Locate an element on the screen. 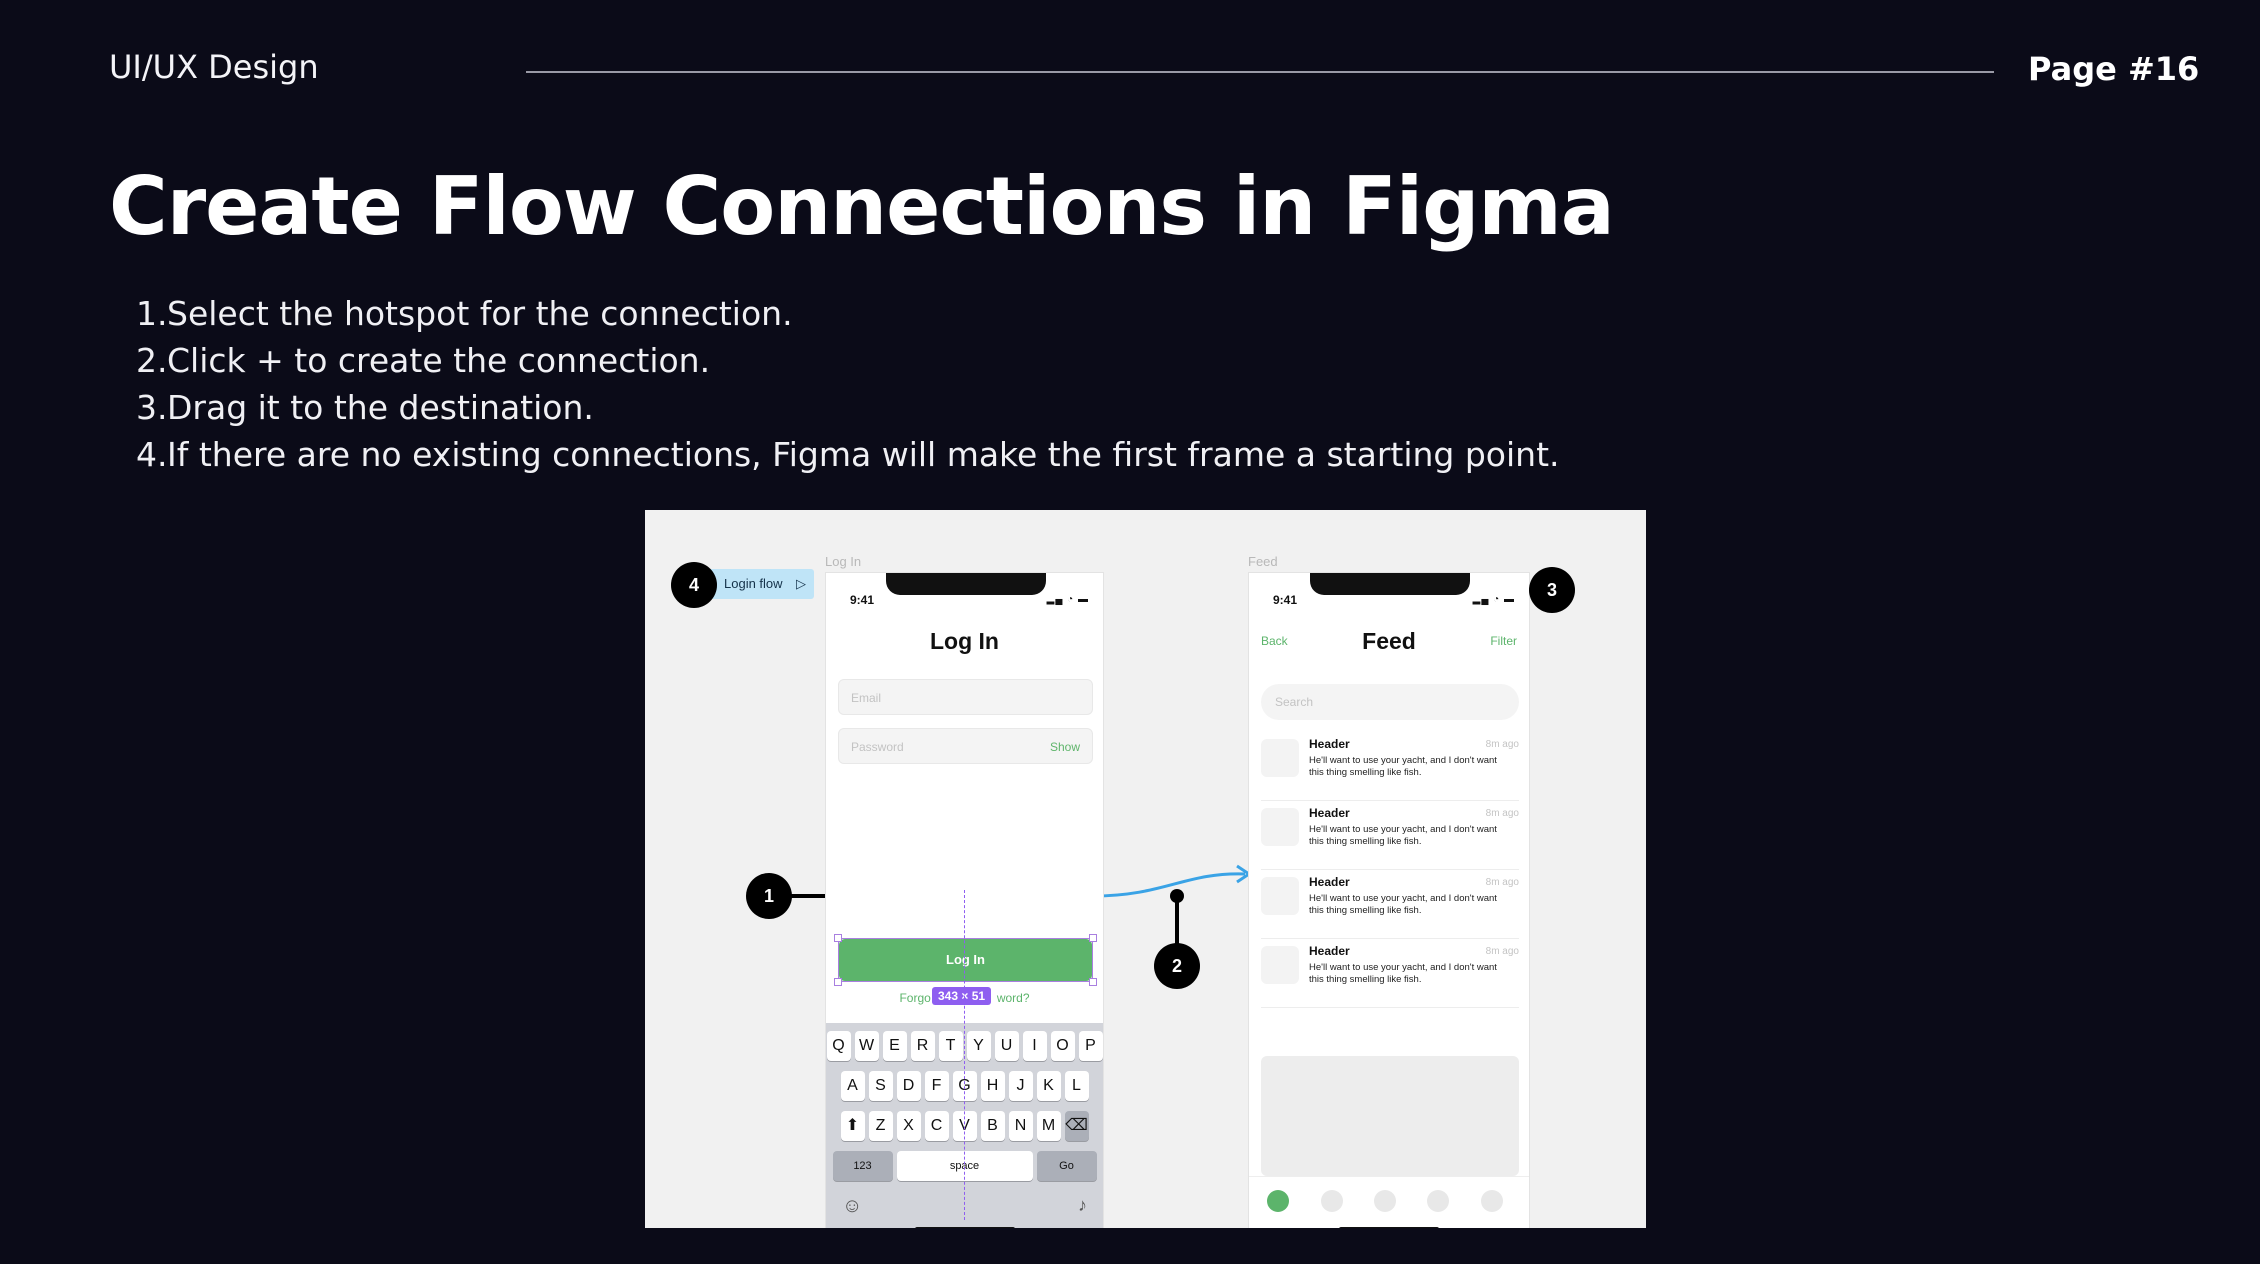  step-text: Drag it to the destination. is located at coordinates (380, 407).